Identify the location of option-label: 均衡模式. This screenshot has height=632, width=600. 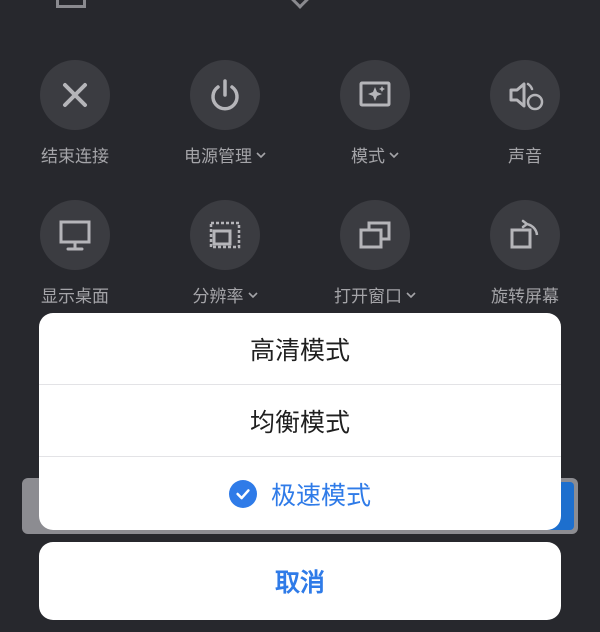
(299, 422).